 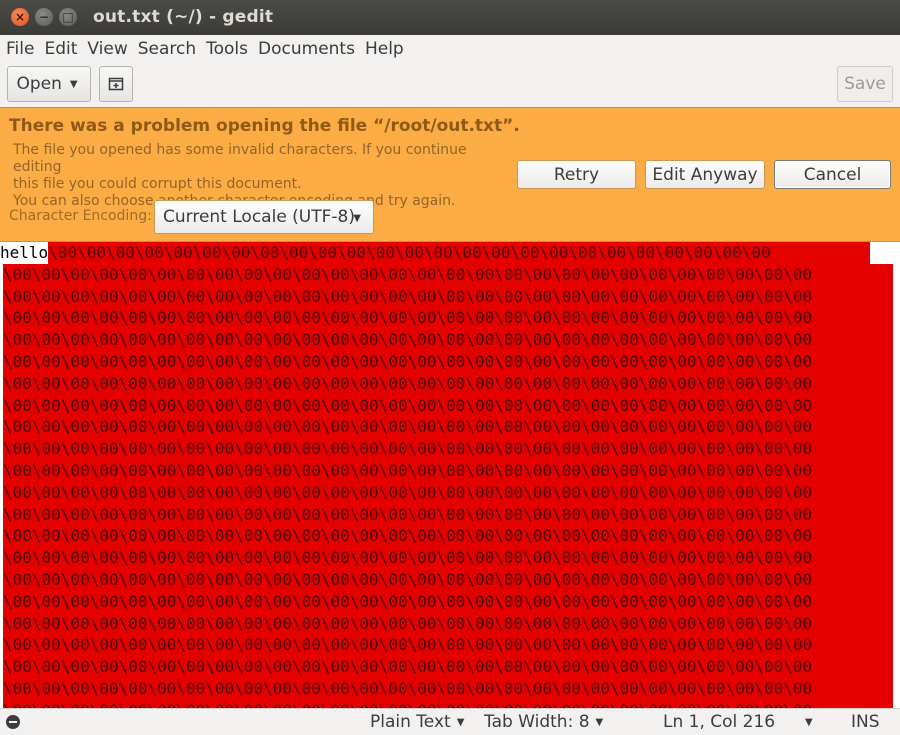 I want to click on save-button: Save, so click(x=865, y=84).